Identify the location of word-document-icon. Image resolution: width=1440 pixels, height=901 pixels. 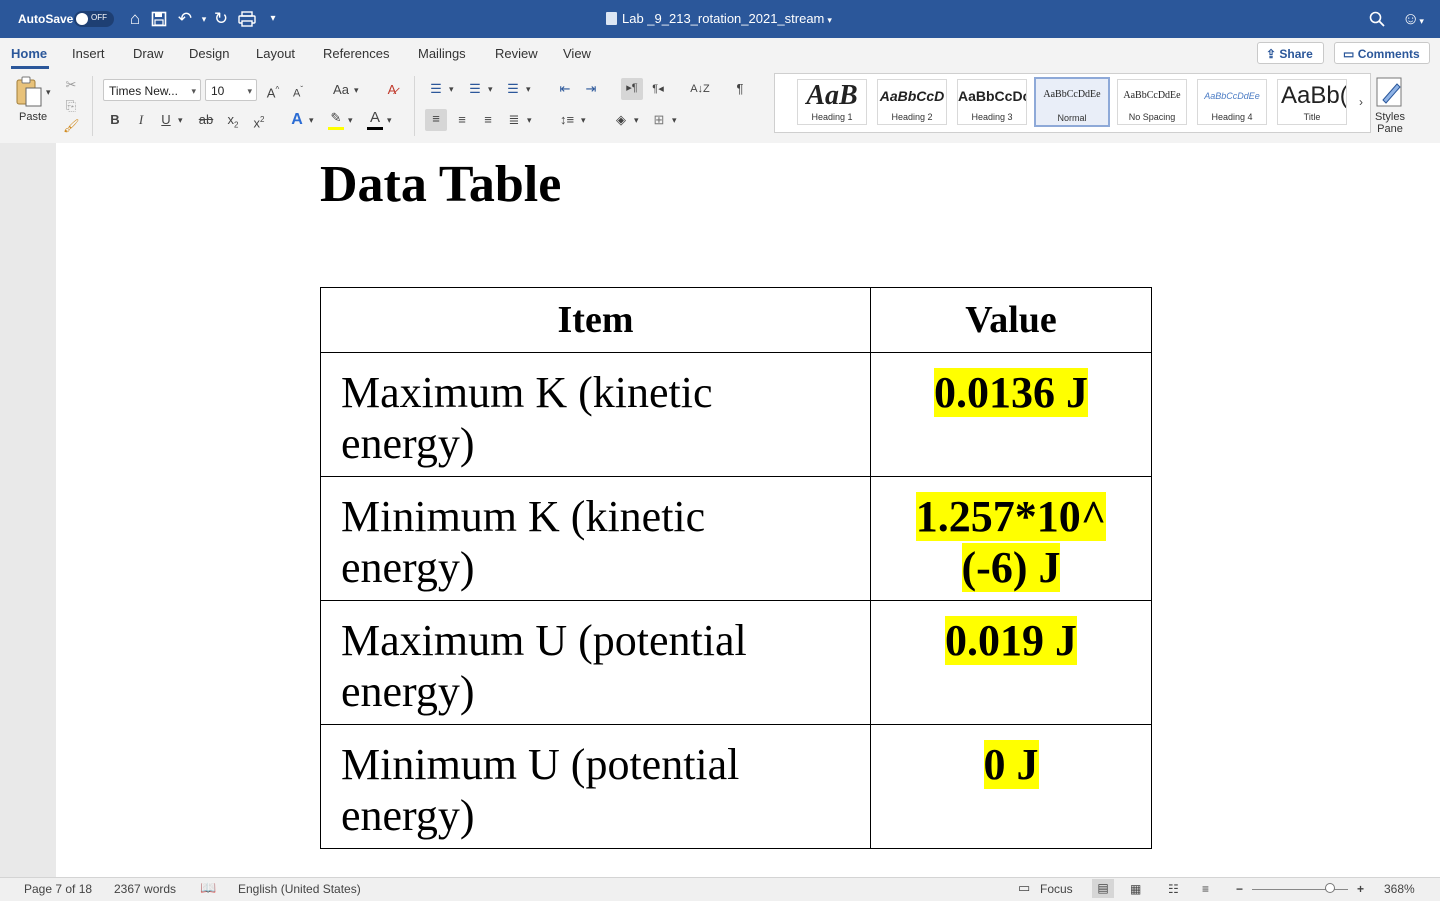
(611, 18).